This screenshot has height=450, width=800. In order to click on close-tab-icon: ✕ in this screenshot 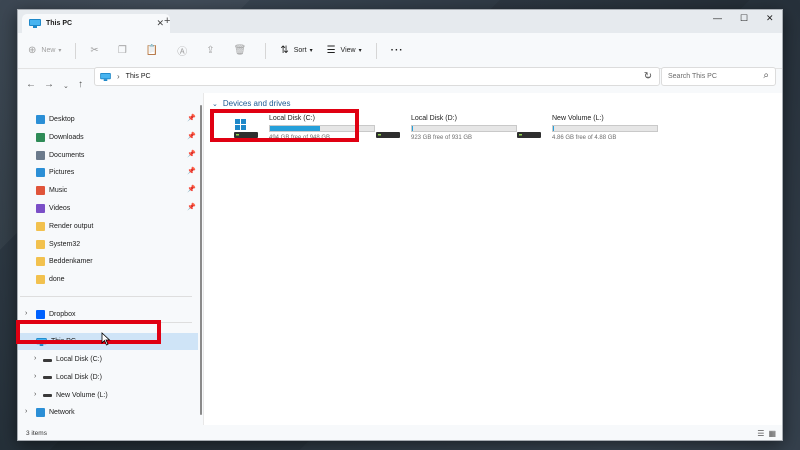, I will do `click(160, 23)`.